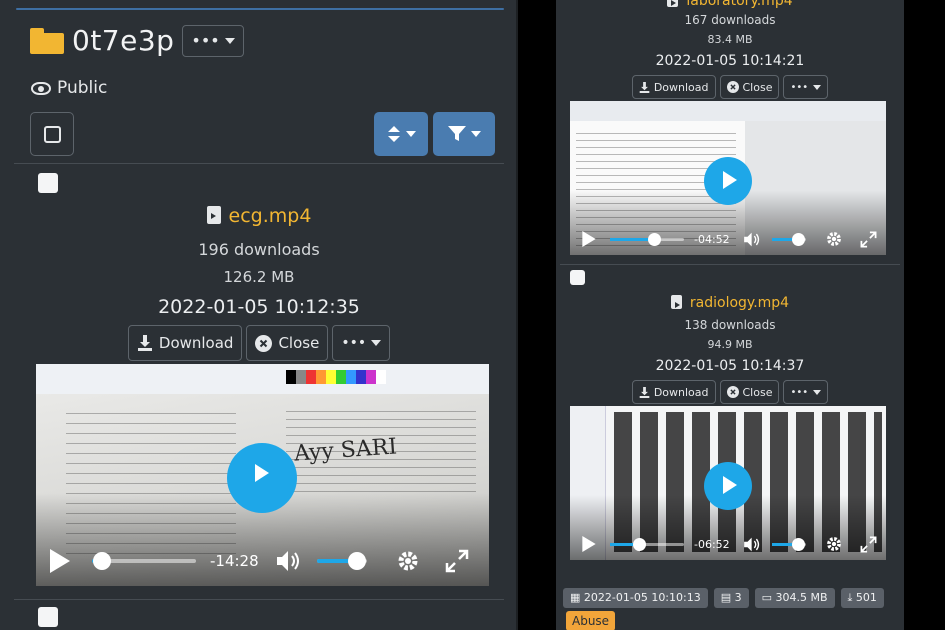 The width and height of the screenshot is (945, 630). I want to click on download-icon: ⤓, so click(851, 597).